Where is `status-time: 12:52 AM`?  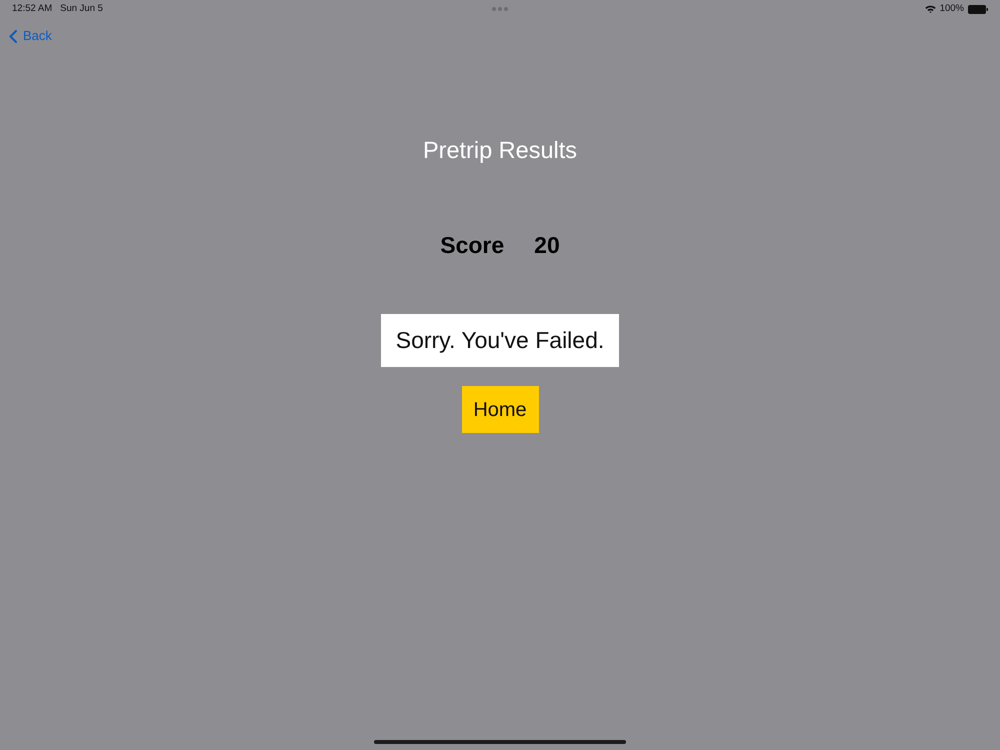
status-time: 12:52 AM is located at coordinates (32, 9).